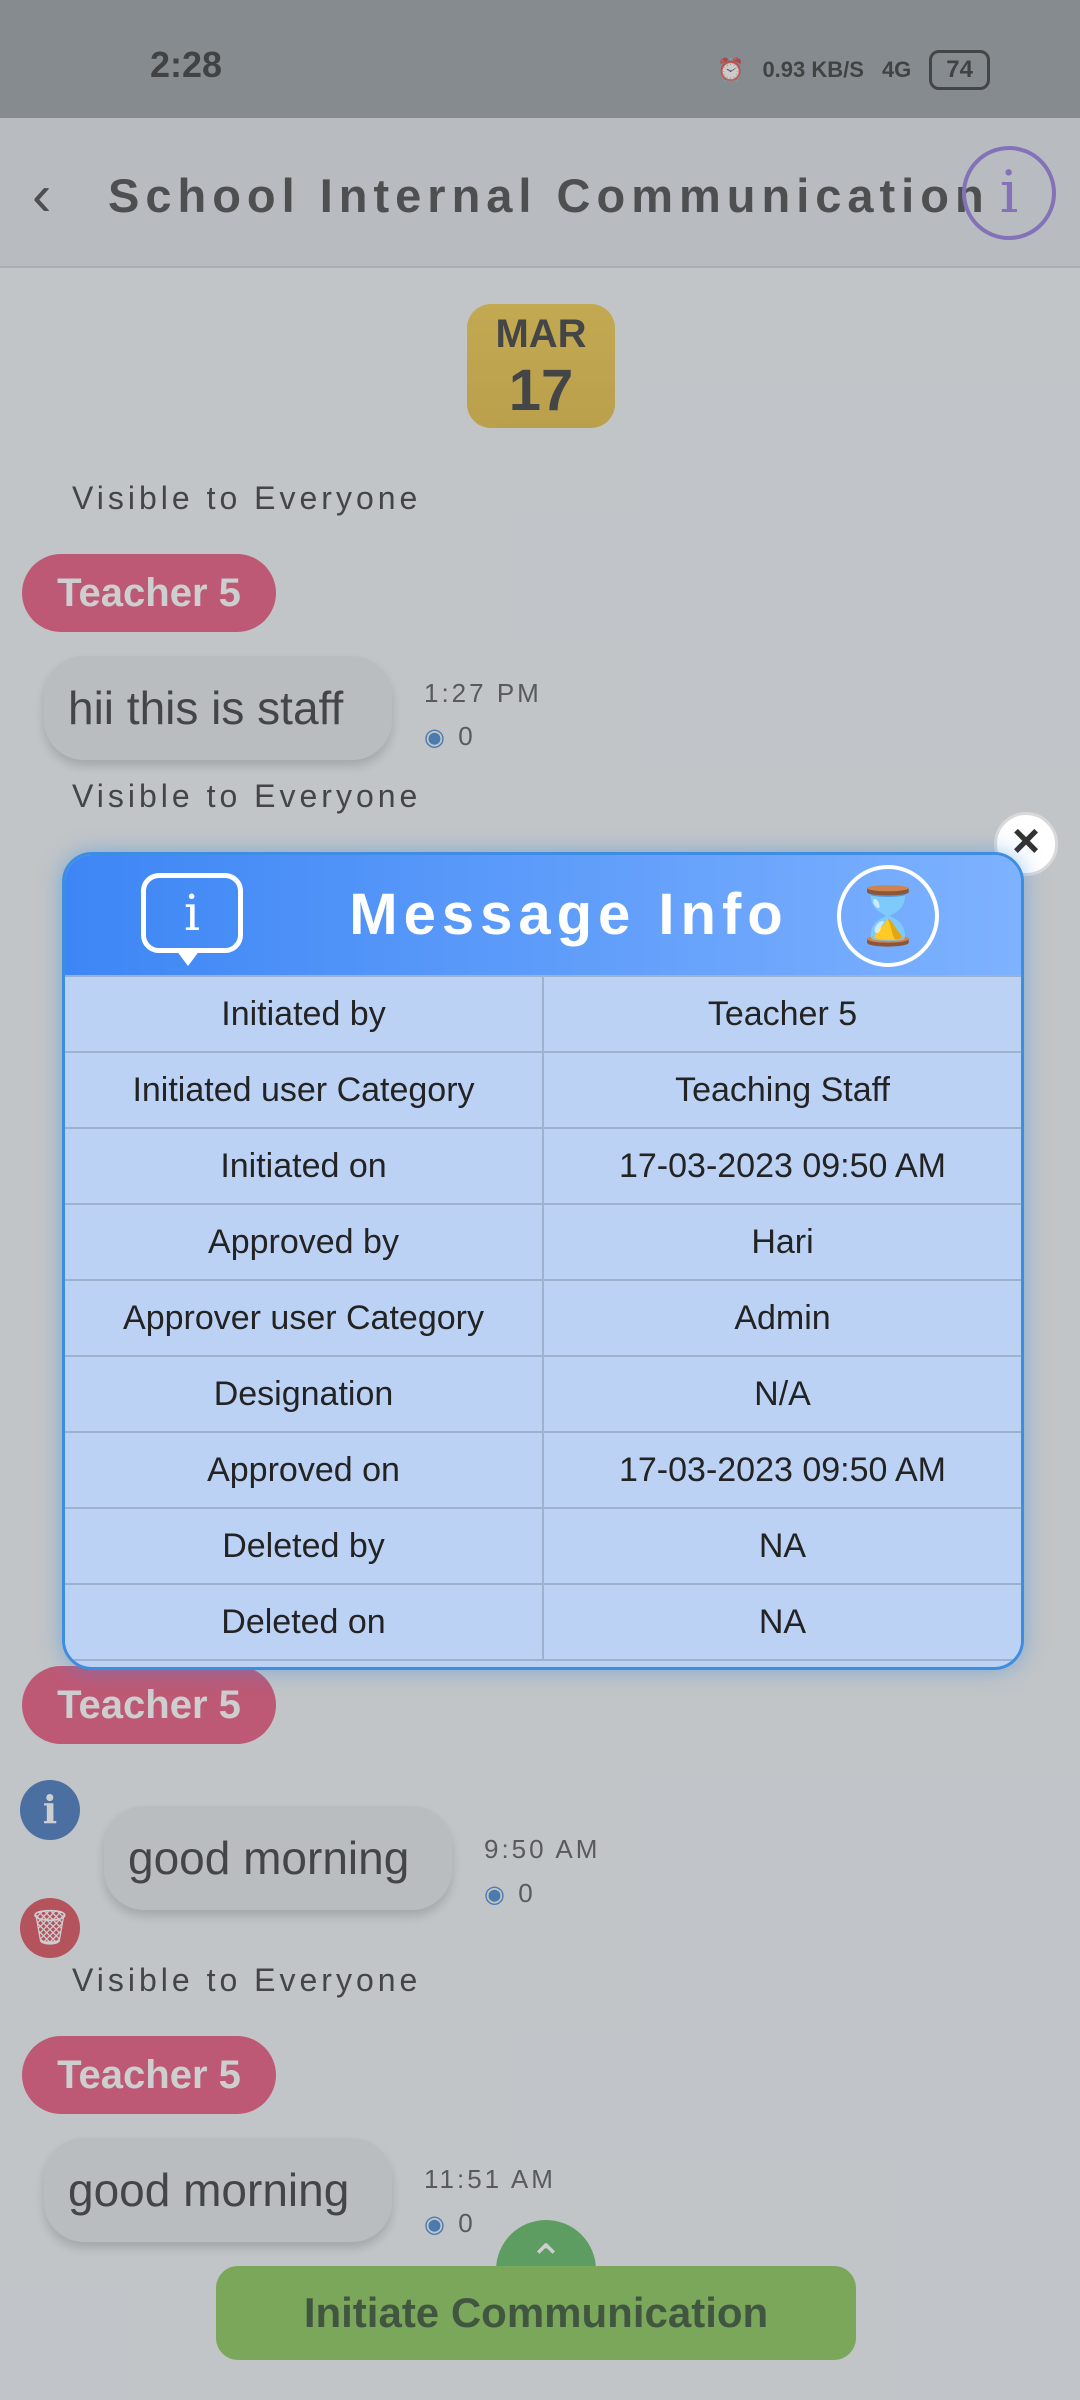  I want to click on dialog-title: Message Info, so click(569, 914).